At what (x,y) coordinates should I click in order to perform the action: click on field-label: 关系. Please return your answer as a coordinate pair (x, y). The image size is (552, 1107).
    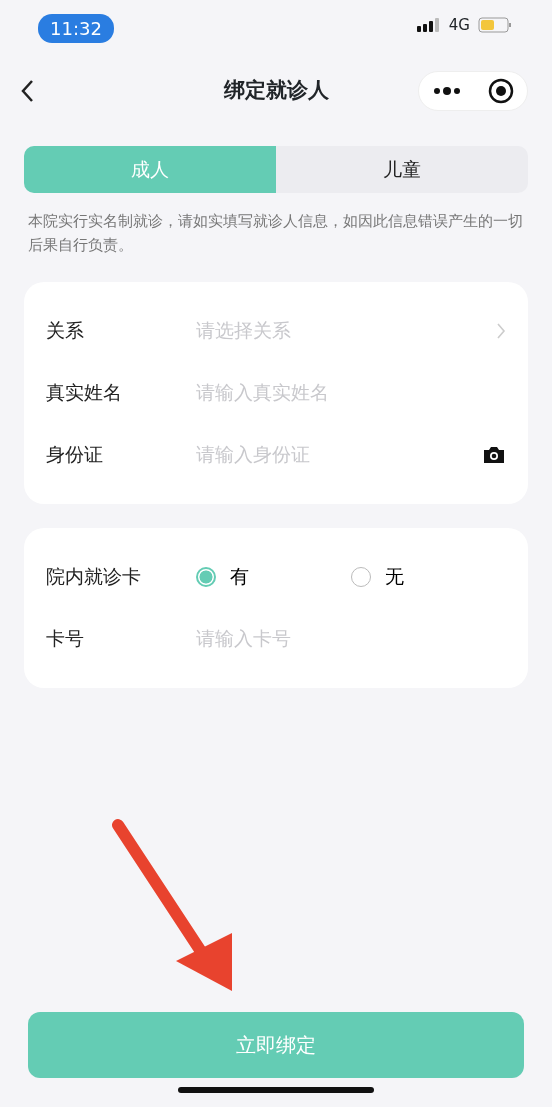
    Looking at the image, I should click on (65, 331).